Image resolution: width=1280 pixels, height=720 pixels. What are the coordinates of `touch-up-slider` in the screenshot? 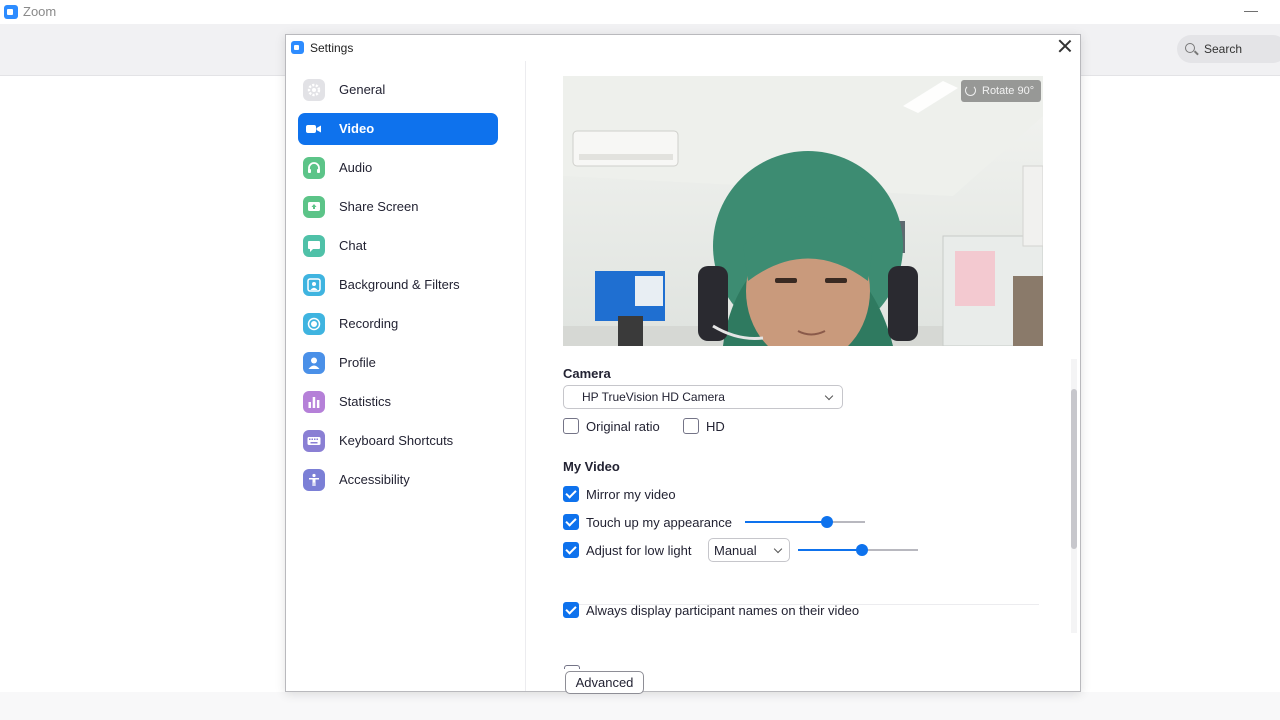 It's located at (805, 522).